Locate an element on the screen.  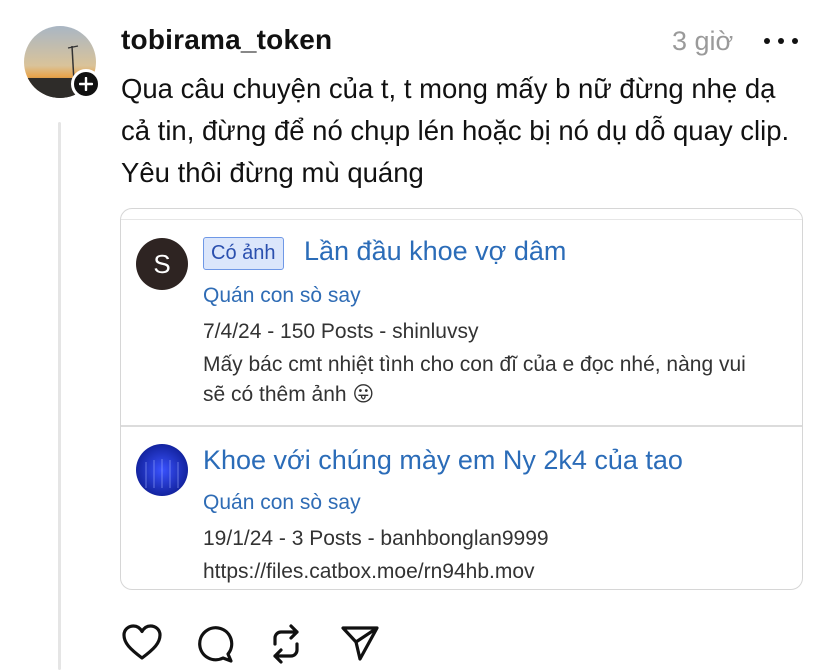
timestamp: 3 giờ is located at coordinates (703, 41).